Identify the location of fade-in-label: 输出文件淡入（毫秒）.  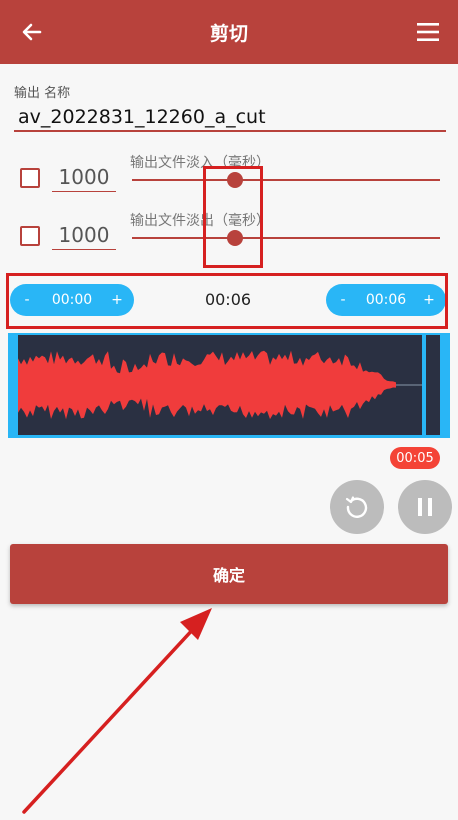
(200, 163).